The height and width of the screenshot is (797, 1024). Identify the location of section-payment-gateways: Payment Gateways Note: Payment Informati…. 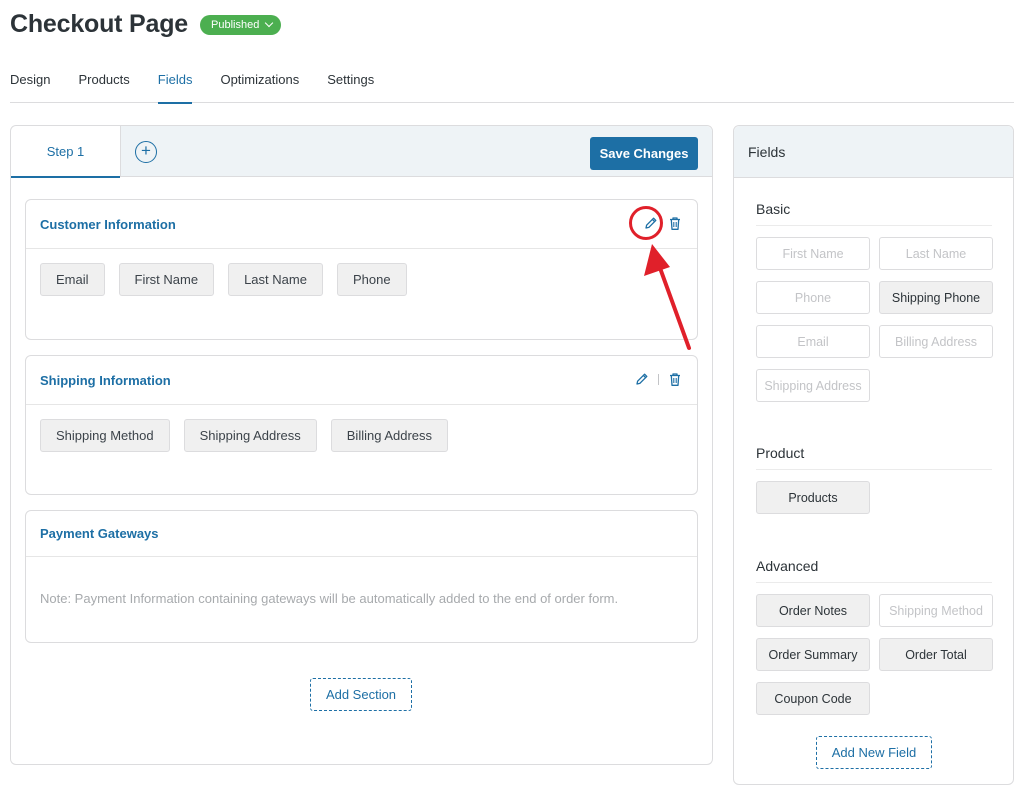
(361, 576).